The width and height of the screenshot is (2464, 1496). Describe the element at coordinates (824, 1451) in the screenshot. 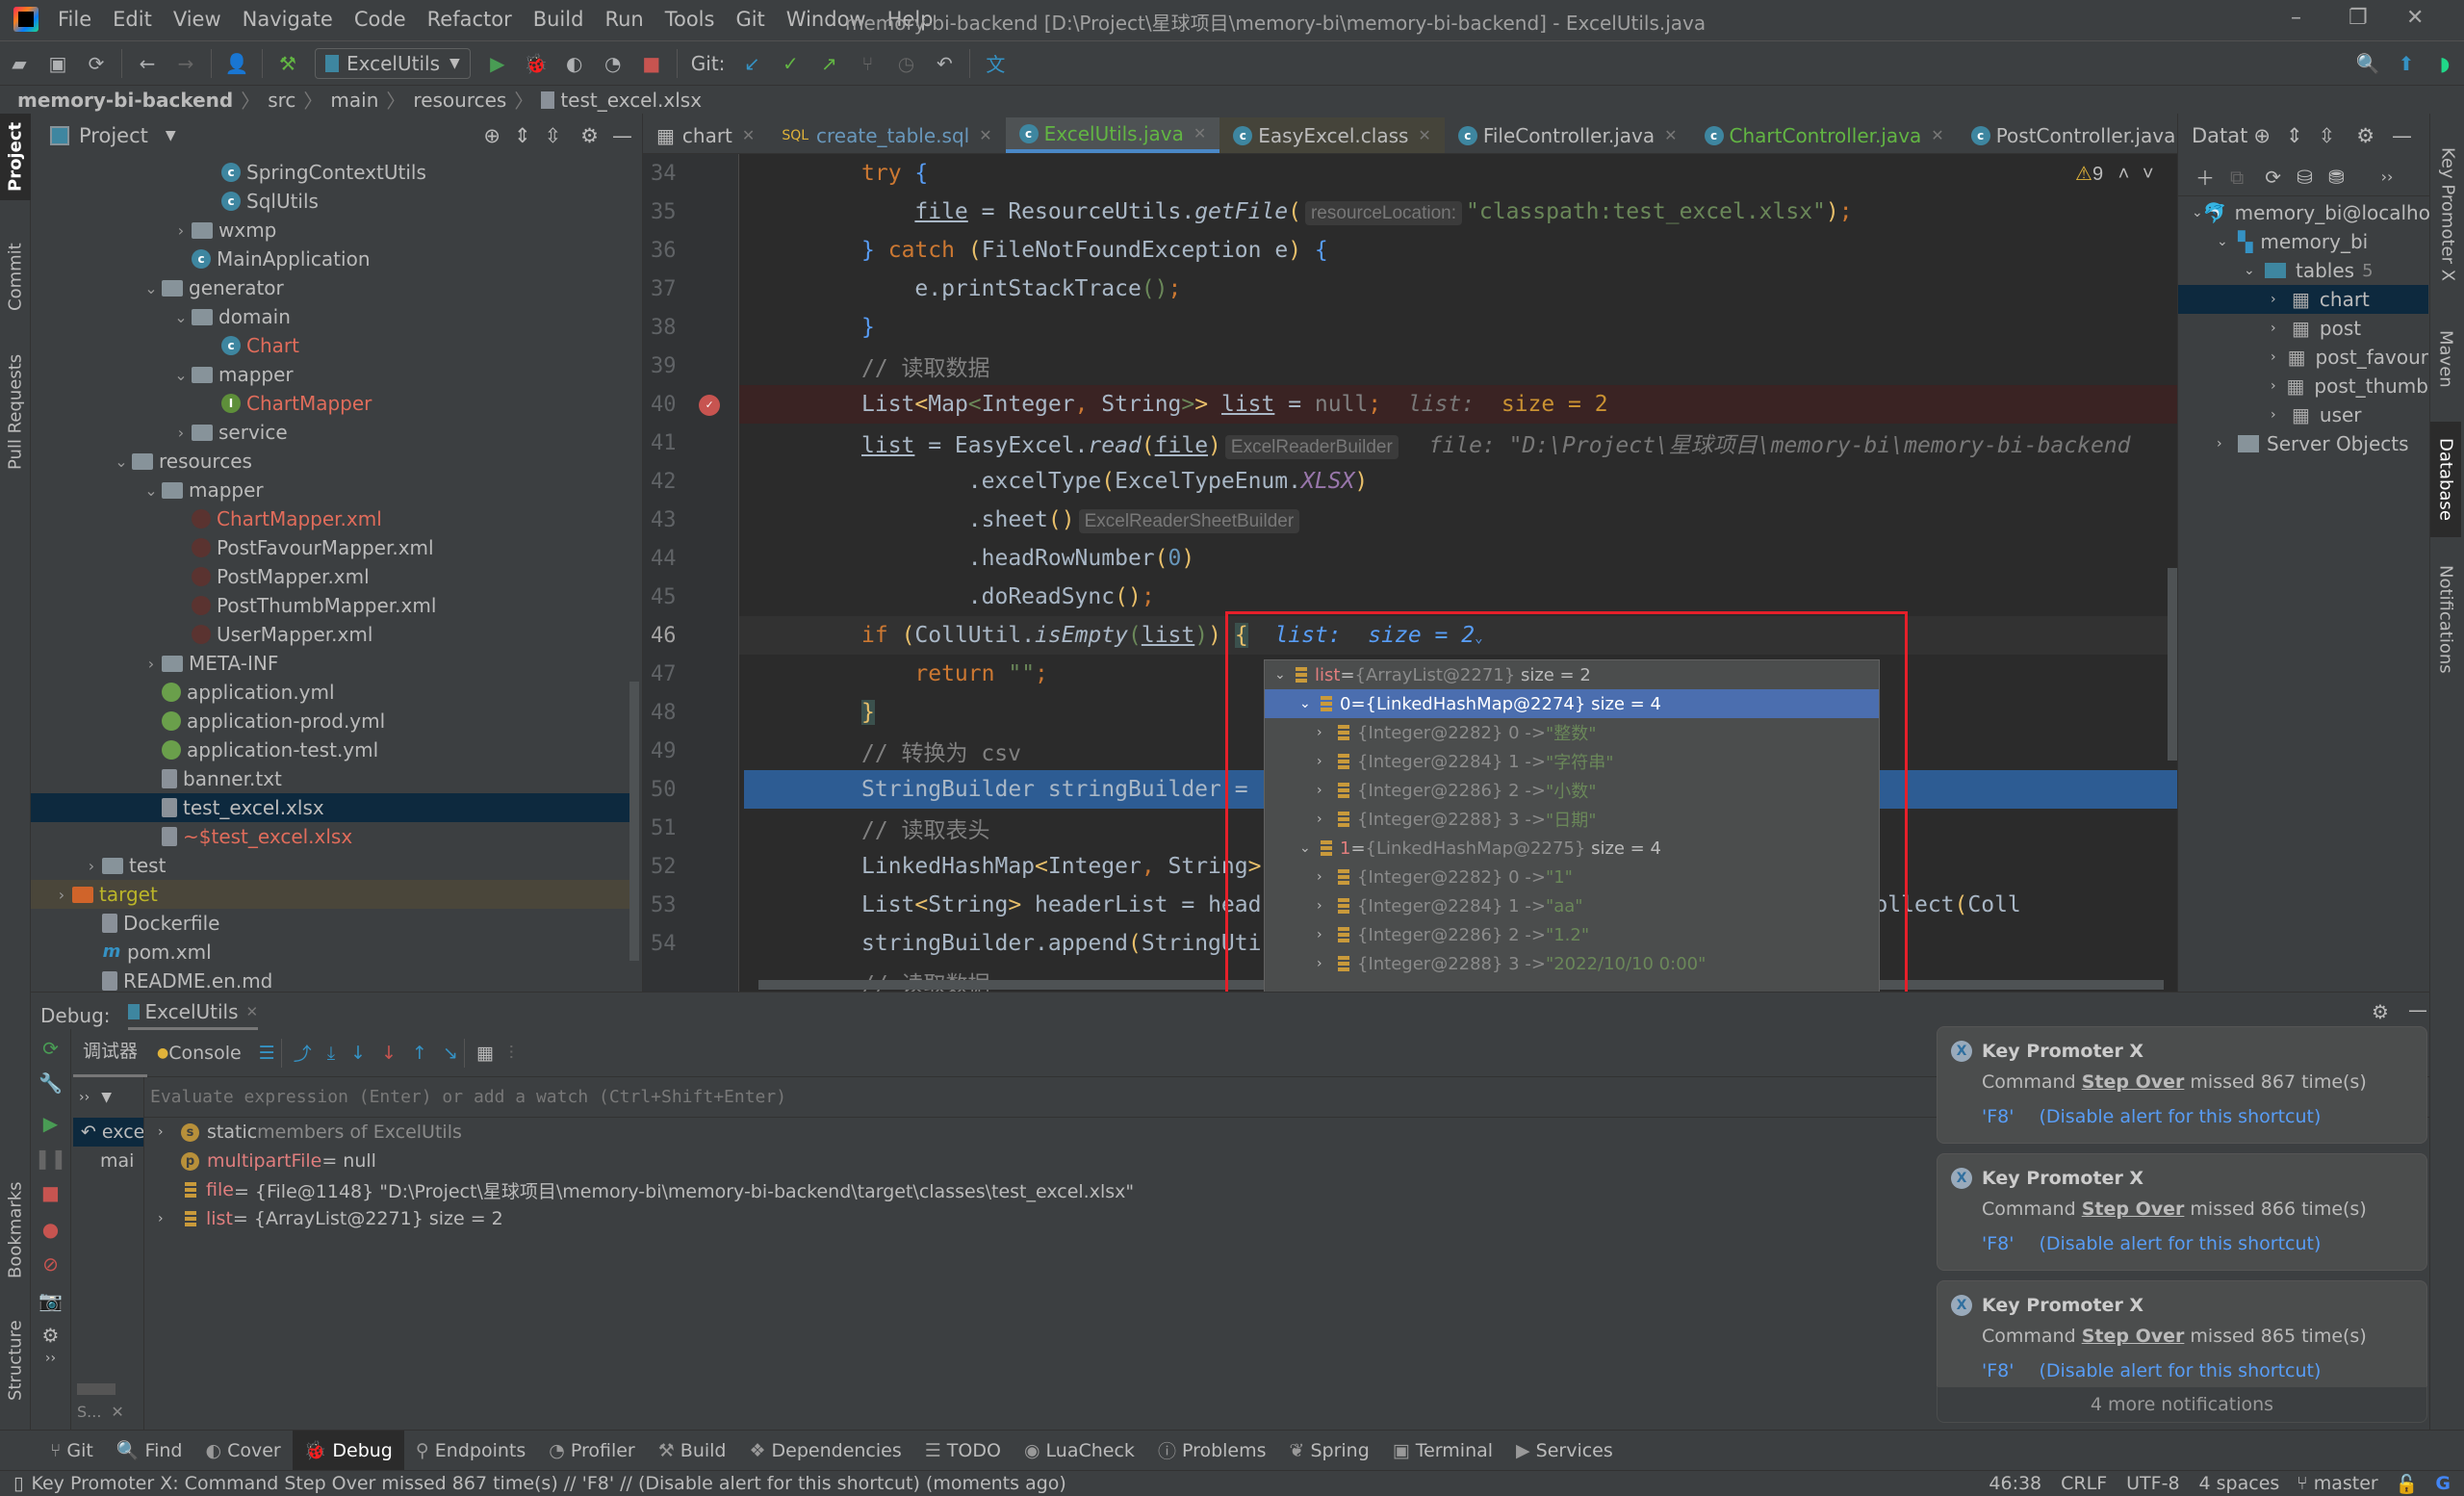

I see `tool-window-dependencies: ❖ Dependencies` at that location.